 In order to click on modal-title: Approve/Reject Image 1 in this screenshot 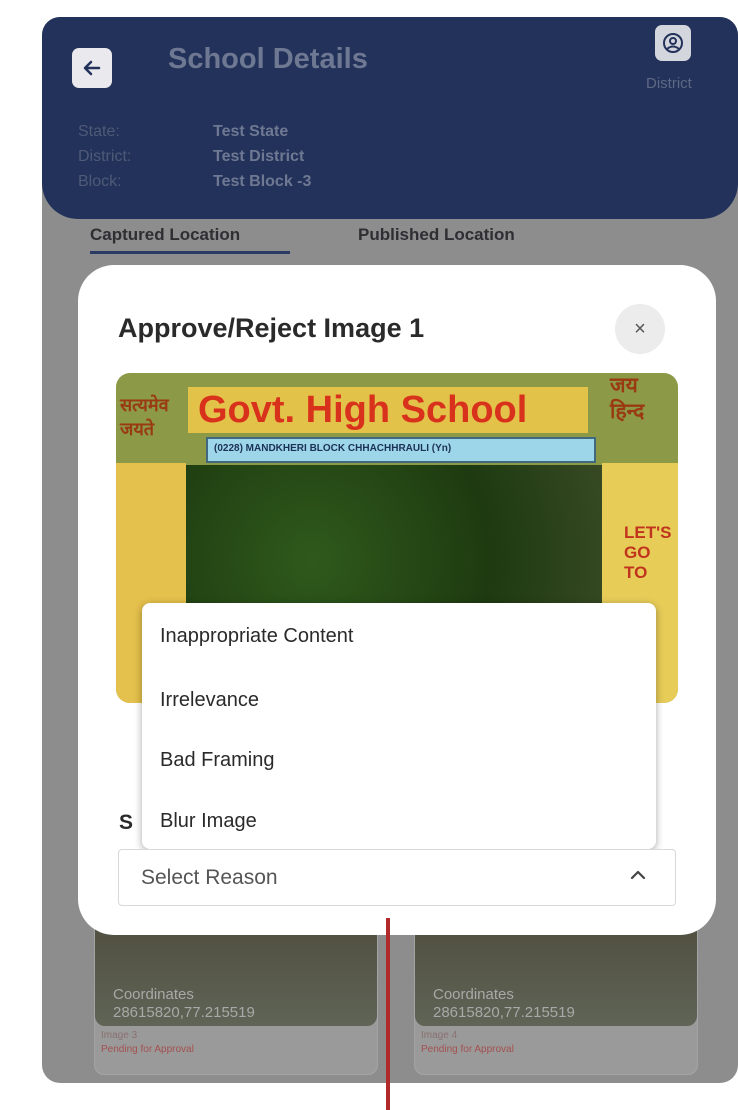, I will do `click(271, 328)`.